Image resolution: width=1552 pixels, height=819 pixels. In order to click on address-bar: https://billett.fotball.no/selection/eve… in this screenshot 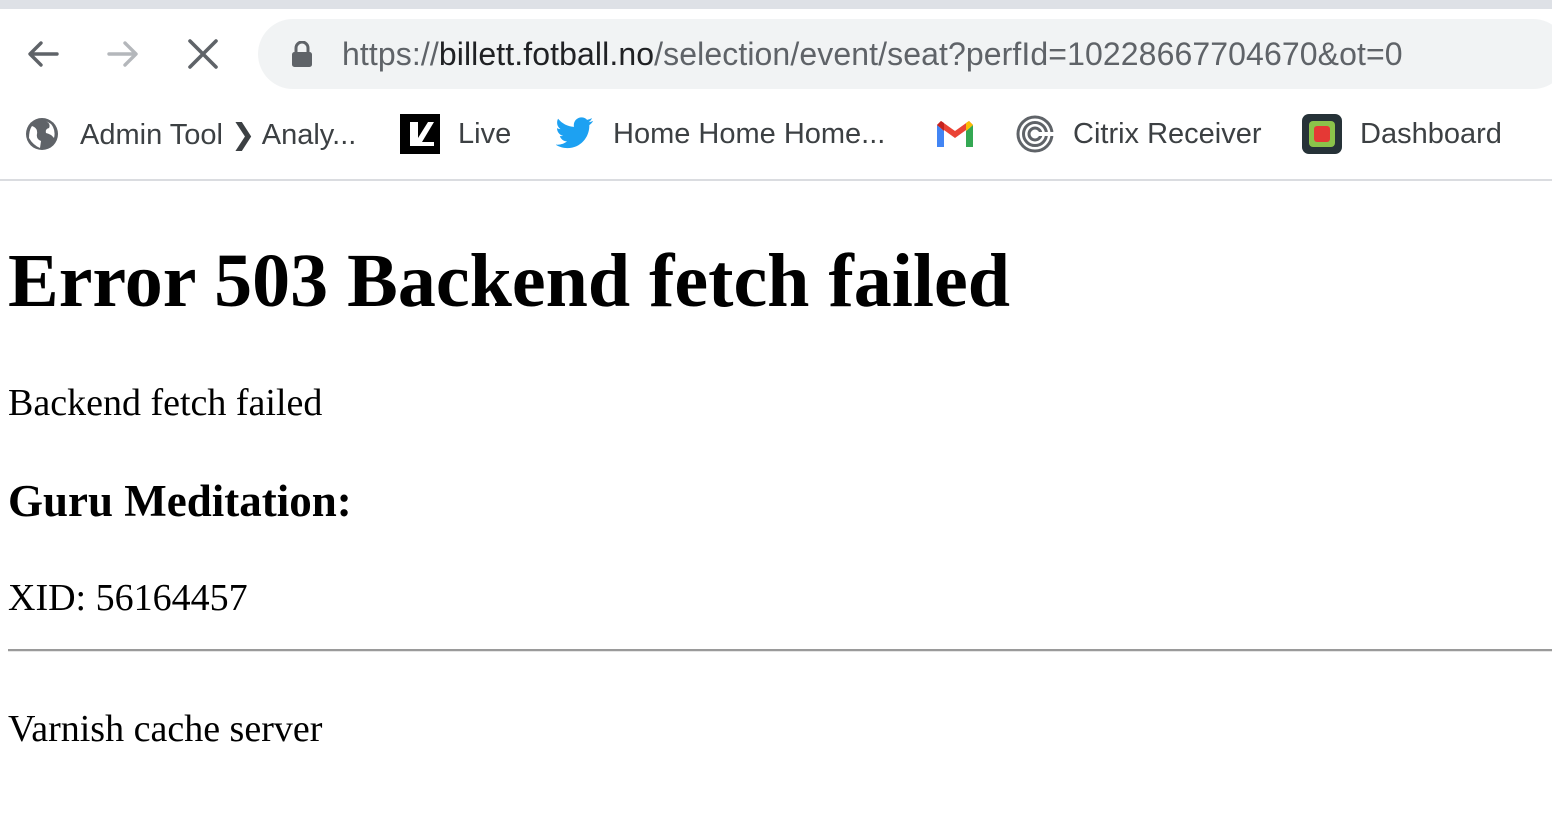, I will do `click(905, 54)`.